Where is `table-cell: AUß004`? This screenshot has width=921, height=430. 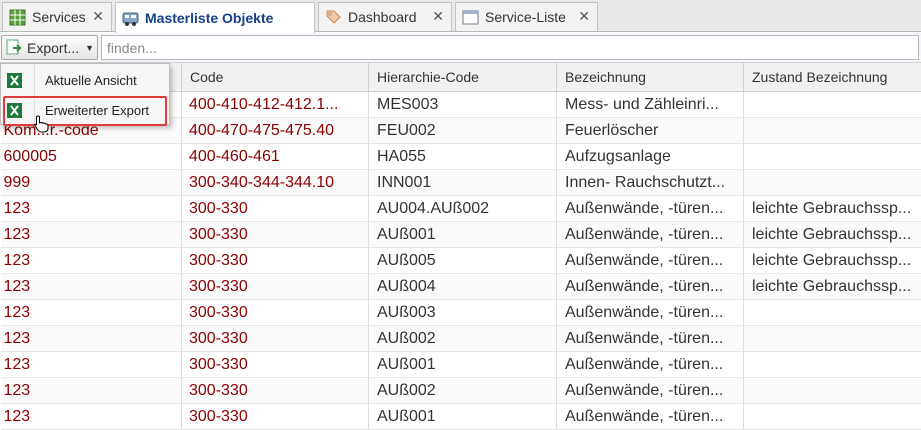
table-cell: AUß004 is located at coordinates (462, 286).